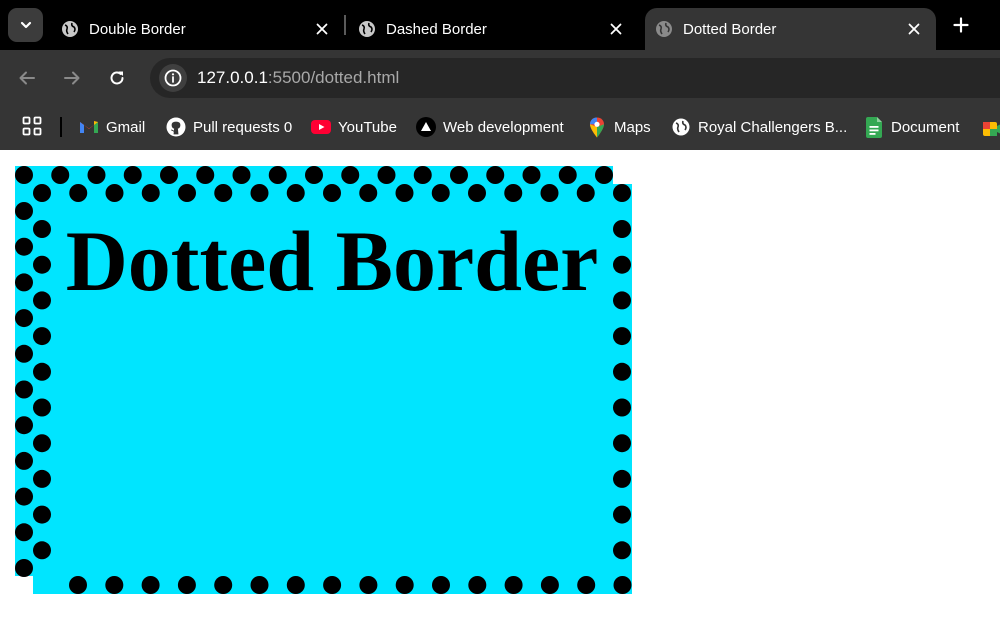 The height and width of the screenshot is (627, 1000). Describe the element at coordinates (597, 127) in the screenshot. I see `maps-icon` at that location.